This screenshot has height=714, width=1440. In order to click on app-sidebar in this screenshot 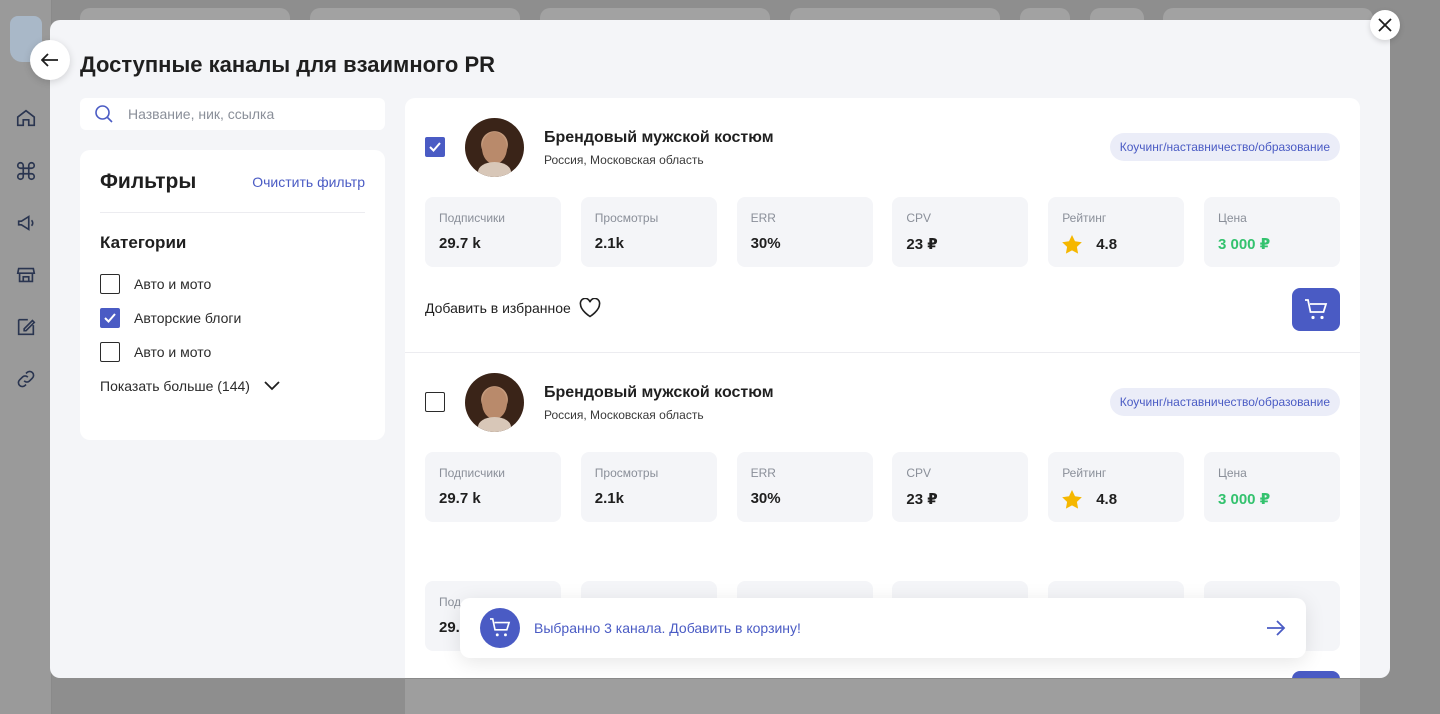, I will do `click(26, 357)`.